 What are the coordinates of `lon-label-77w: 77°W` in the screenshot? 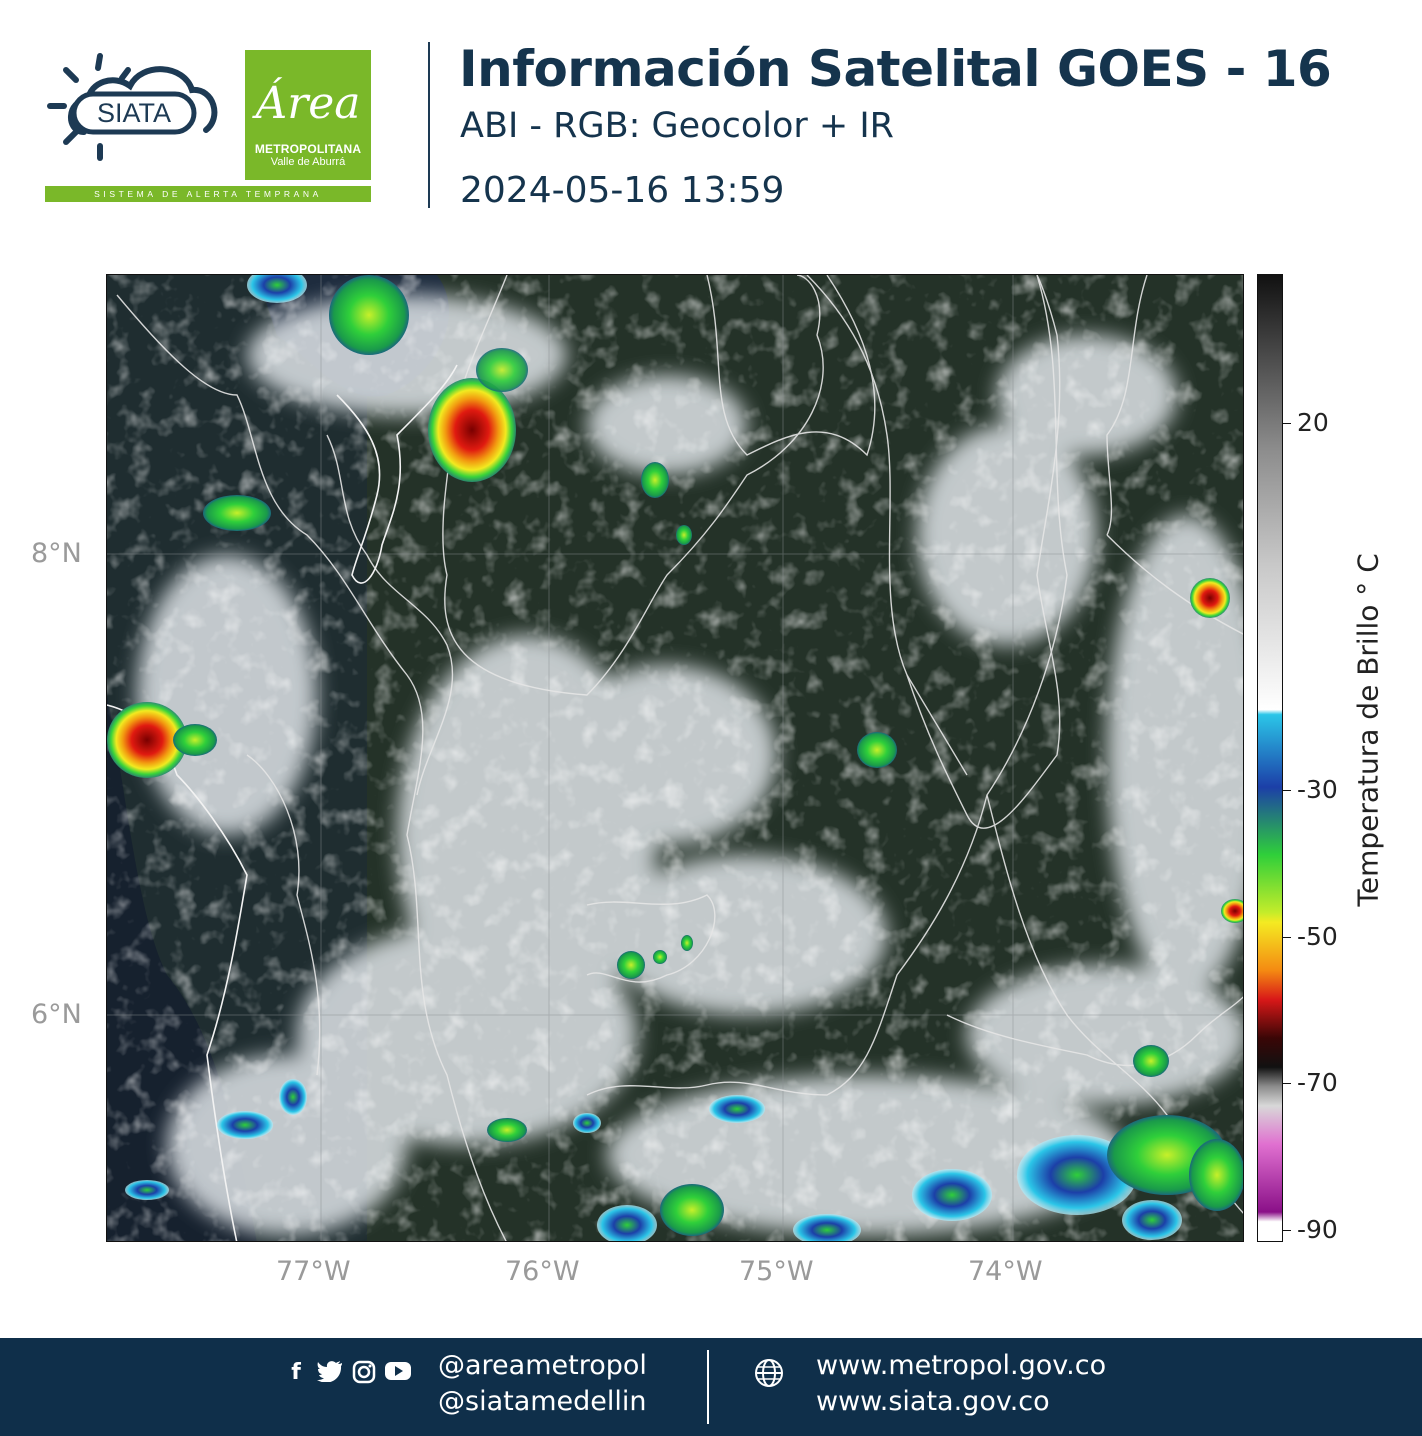 It's located at (313, 1271).